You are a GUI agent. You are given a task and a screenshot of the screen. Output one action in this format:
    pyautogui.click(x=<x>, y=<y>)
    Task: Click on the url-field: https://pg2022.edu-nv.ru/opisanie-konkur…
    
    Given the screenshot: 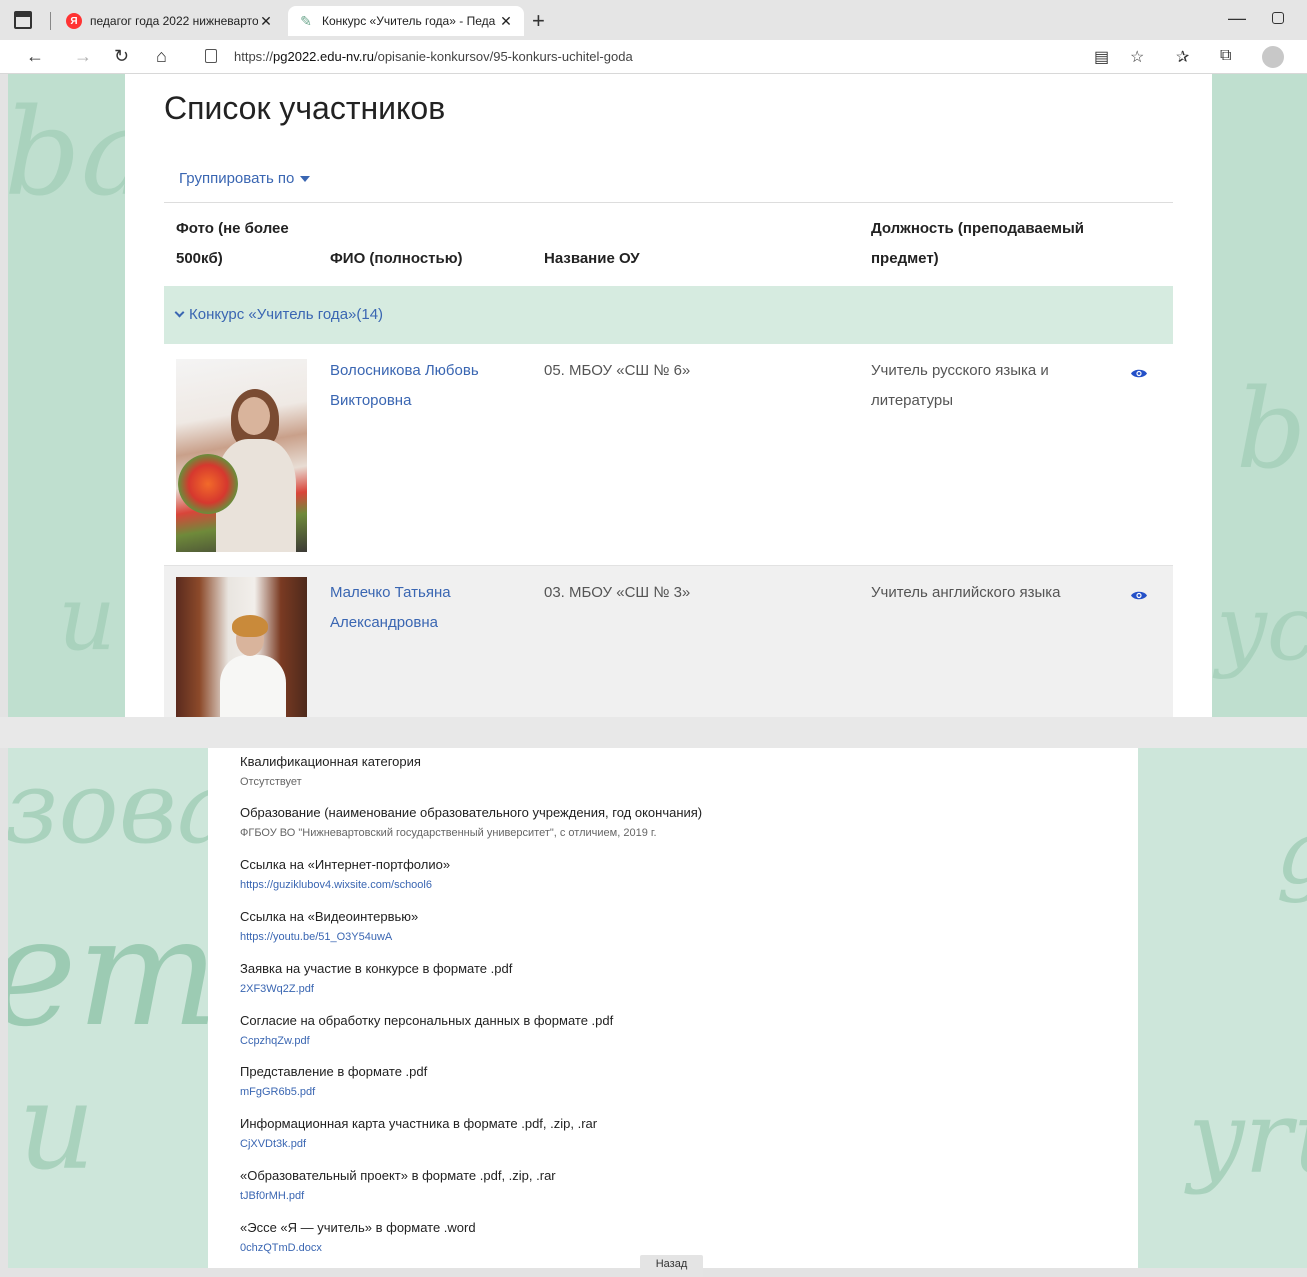 What is the action you would take?
    pyautogui.click(x=433, y=56)
    